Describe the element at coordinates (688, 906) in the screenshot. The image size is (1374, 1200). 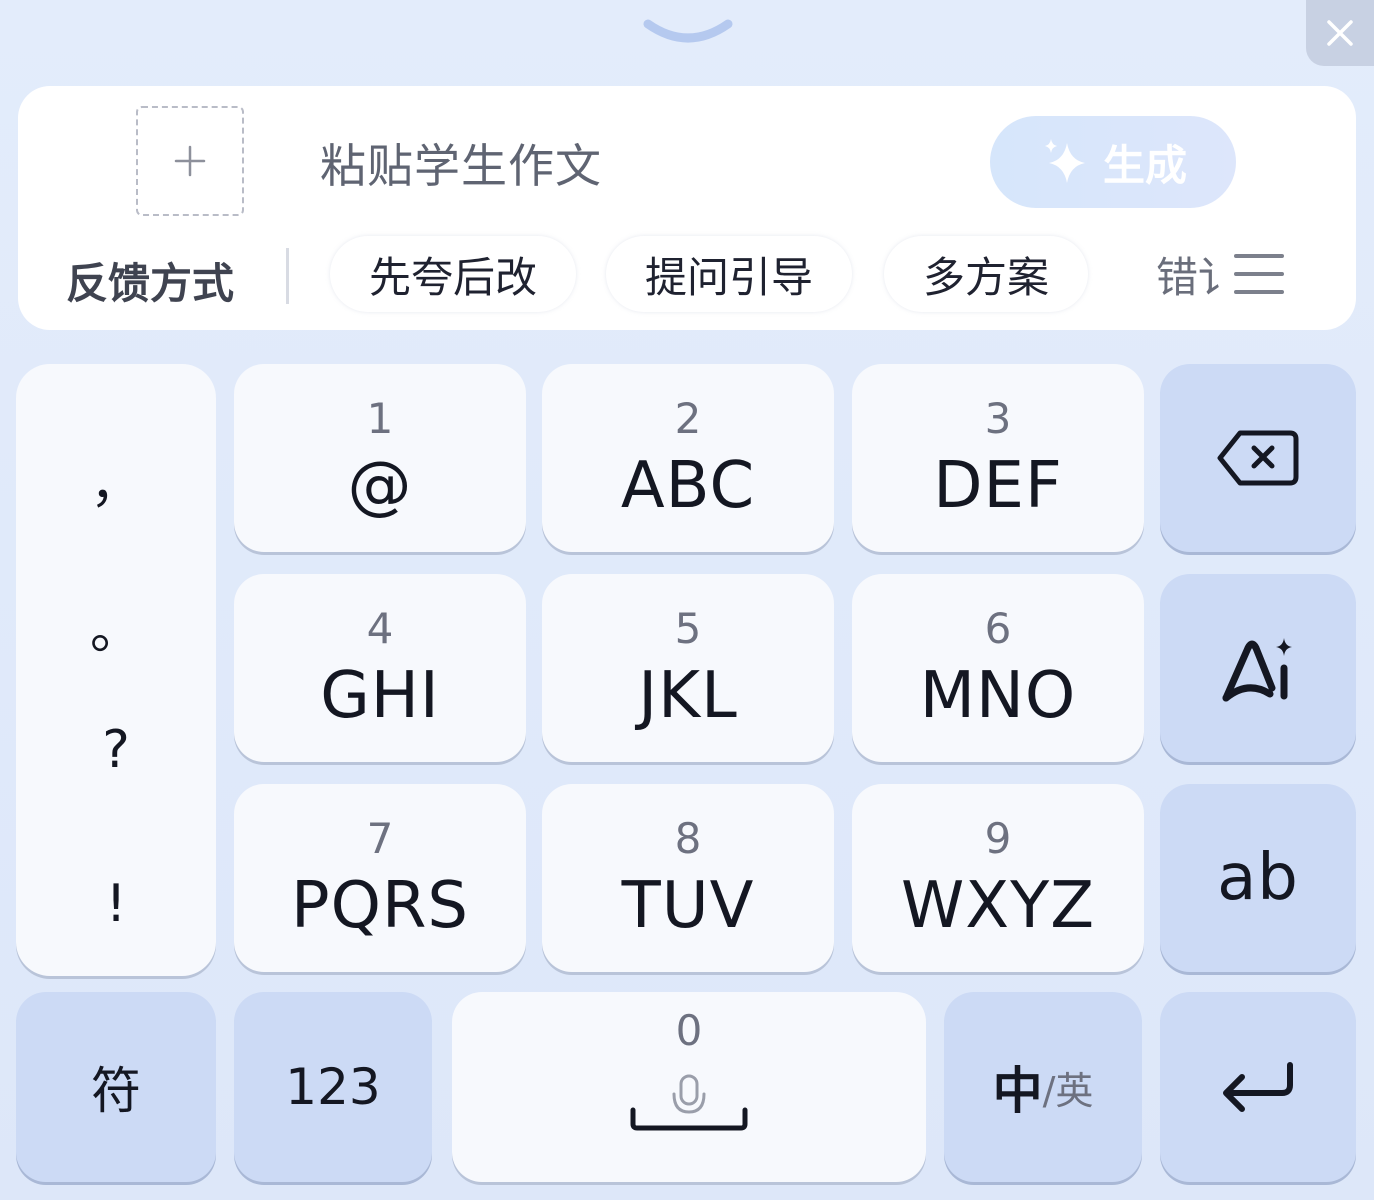
I see `key-letters: TUV` at that location.